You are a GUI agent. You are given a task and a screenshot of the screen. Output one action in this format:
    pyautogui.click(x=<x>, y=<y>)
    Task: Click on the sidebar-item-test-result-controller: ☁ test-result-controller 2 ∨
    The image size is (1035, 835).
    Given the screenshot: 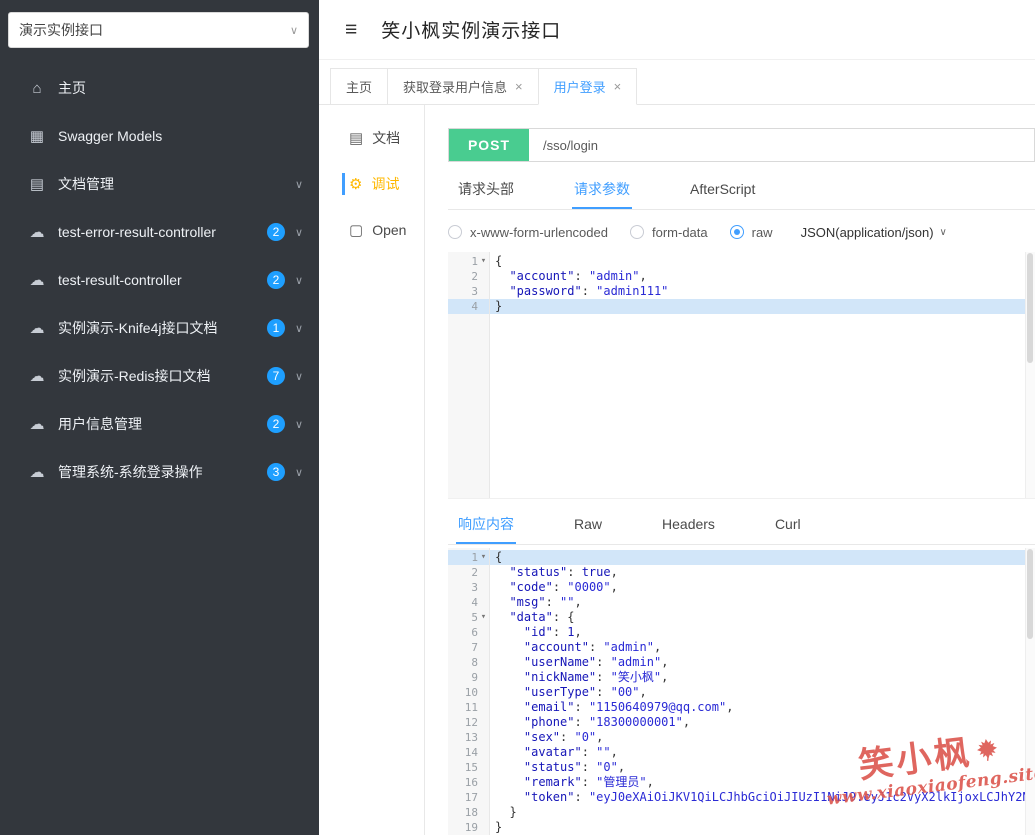 What is the action you would take?
    pyautogui.click(x=159, y=280)
    